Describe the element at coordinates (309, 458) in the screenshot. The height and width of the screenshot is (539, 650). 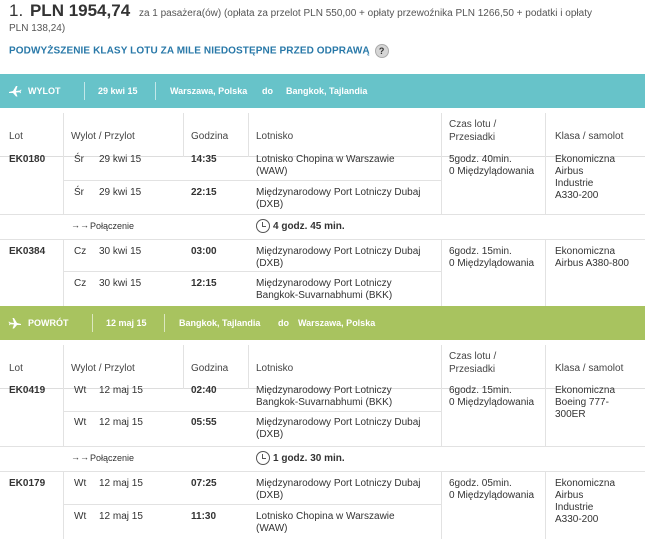
I see `connection-duration: 1 godz. 30 min.` at that location.